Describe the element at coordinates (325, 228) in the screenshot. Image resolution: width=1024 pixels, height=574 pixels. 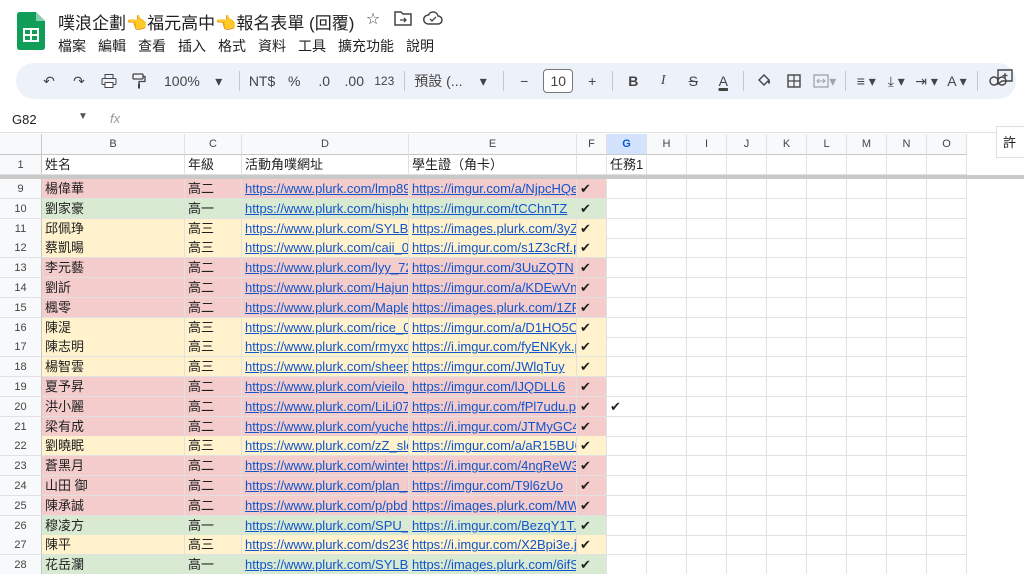
I see `plurk-link-cell: https://www.plurk.com/SYLB_` at that location.